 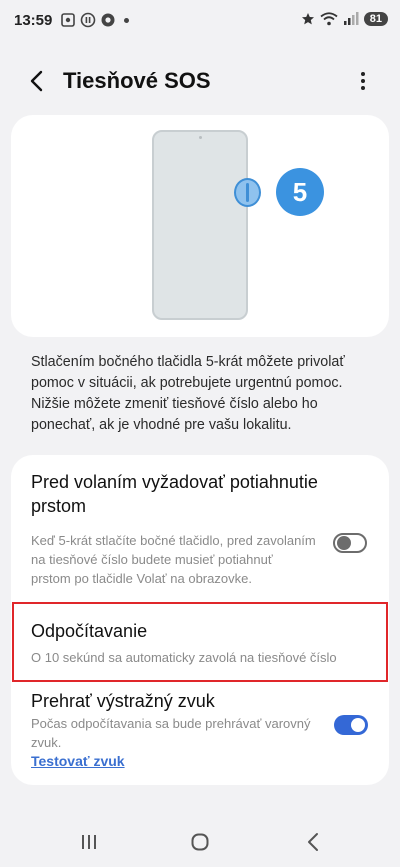 What do you see at coordinates (200, 137) in the screenshot?
I see `phone-camera` at bounding box center [200, 137].